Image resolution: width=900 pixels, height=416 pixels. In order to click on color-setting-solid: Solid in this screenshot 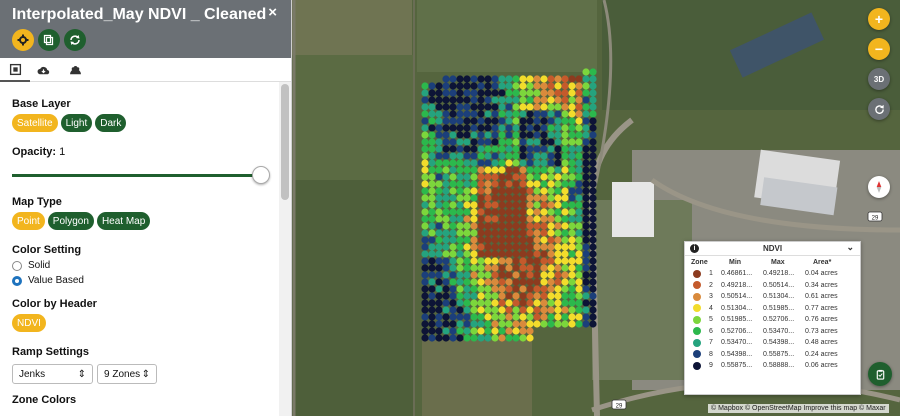, I will do `click(144, 265)`.